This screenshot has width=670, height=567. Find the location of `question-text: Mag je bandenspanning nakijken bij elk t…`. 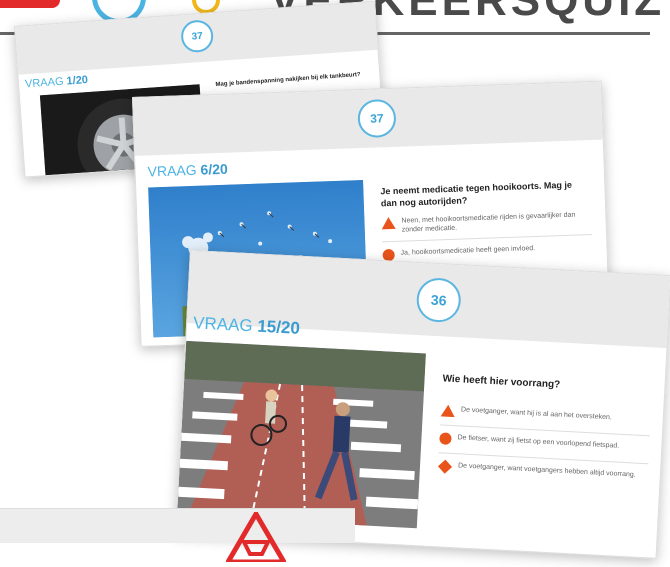

question-text: Mag je bandenspanning nakijken bij elk t… is located at coordinates (288, 80).